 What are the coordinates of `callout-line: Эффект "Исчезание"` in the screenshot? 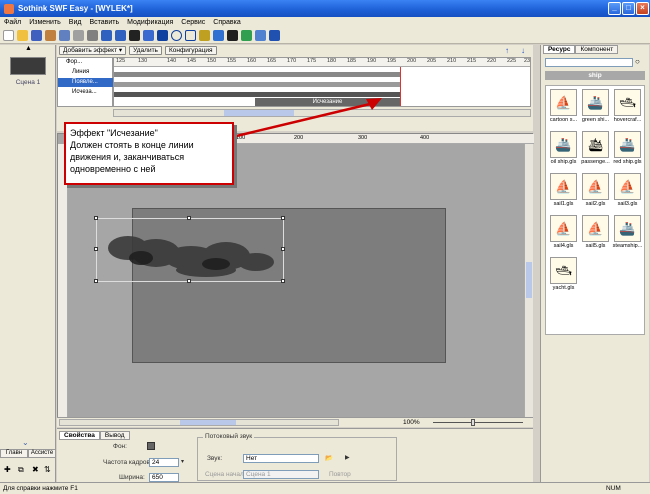 It's located at (114, 133).